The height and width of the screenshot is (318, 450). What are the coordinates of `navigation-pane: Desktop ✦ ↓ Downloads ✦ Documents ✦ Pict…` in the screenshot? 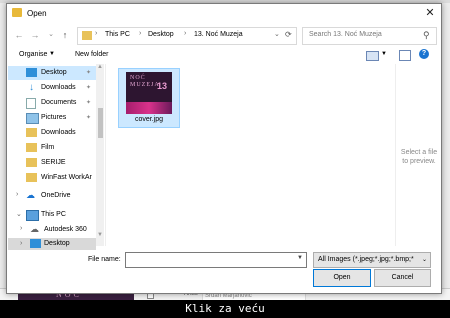 It's located at (56, 157).